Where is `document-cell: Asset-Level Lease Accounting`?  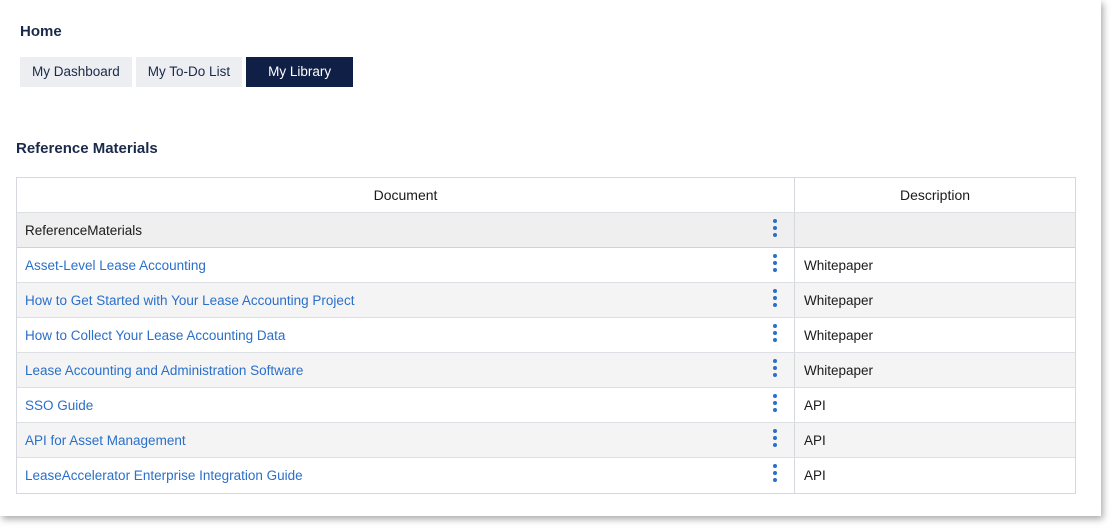 document-cell: Asset-Level Lease Accounting is located at coordinates (406, 265).